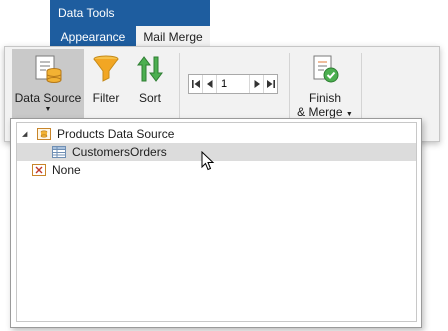 This screenshot has width=448, height=331. What do you see at coordinates (106, 98) in the screenshot?
I see `filter-label: Filter` at bounding box center [106, 98].